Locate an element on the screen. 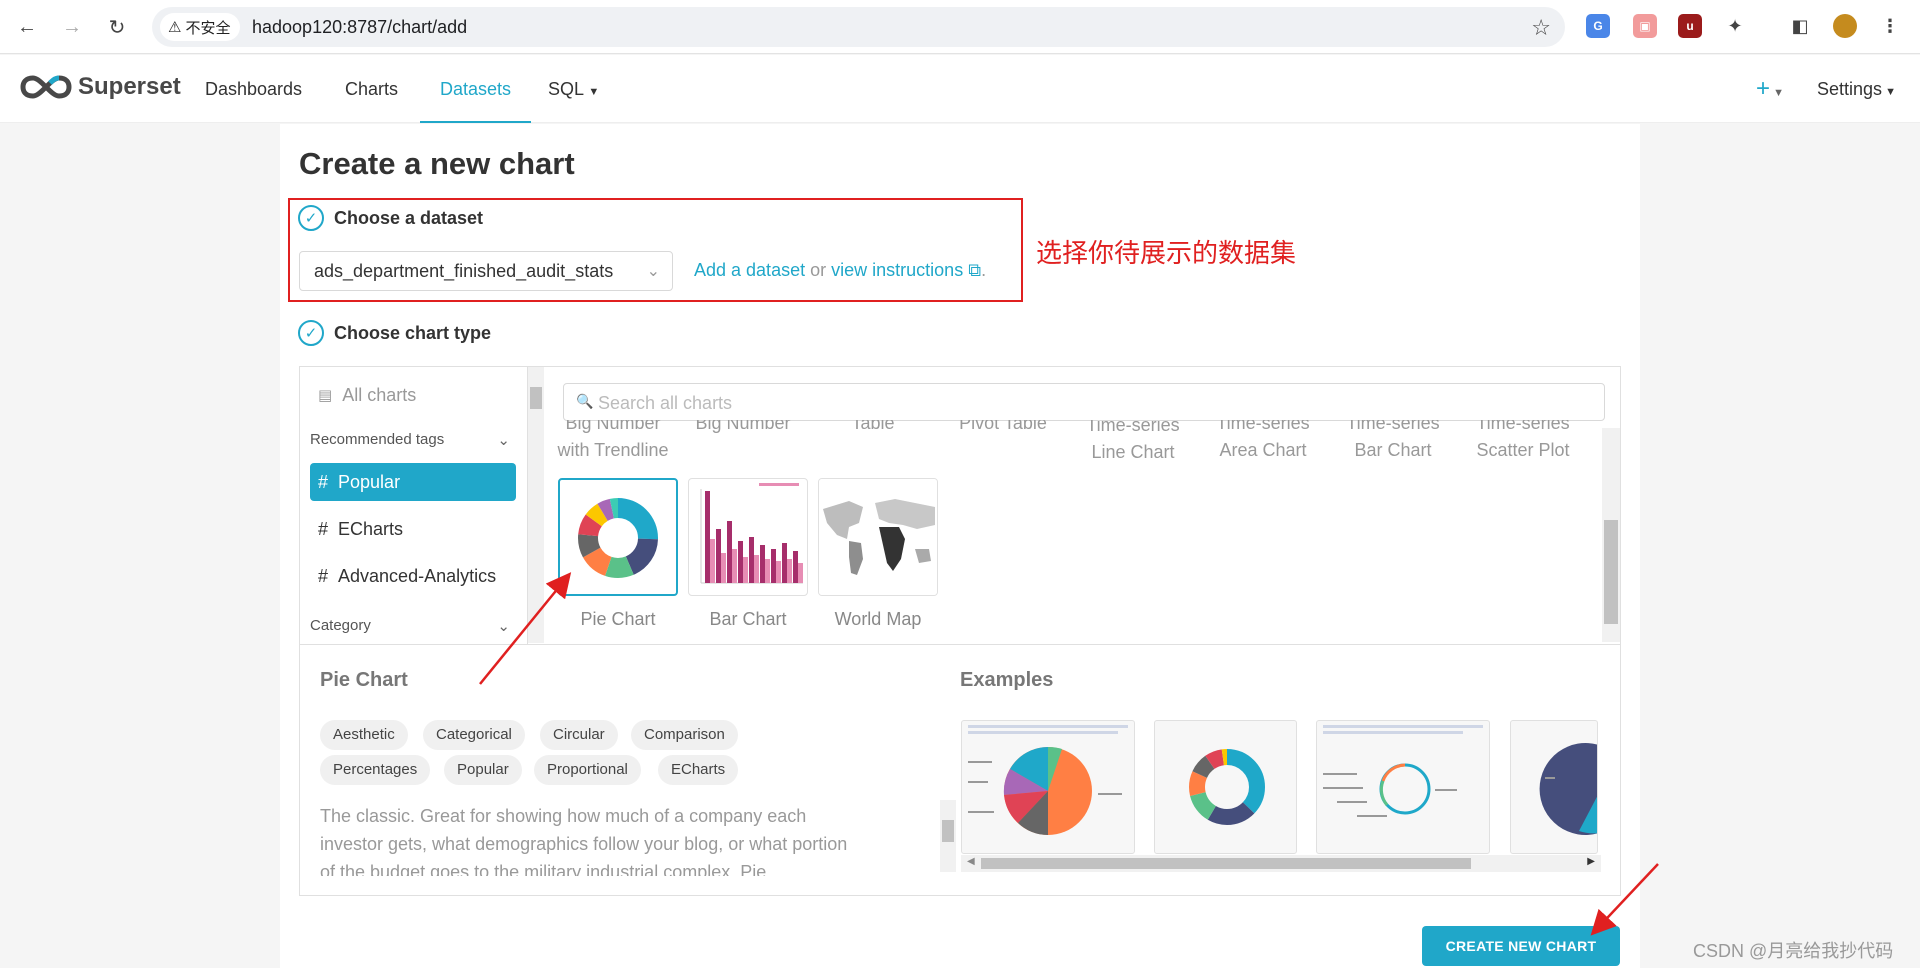 The image size is (1920, 968). scroll-left-icon: ◀ is located at coordinates (971, 861).